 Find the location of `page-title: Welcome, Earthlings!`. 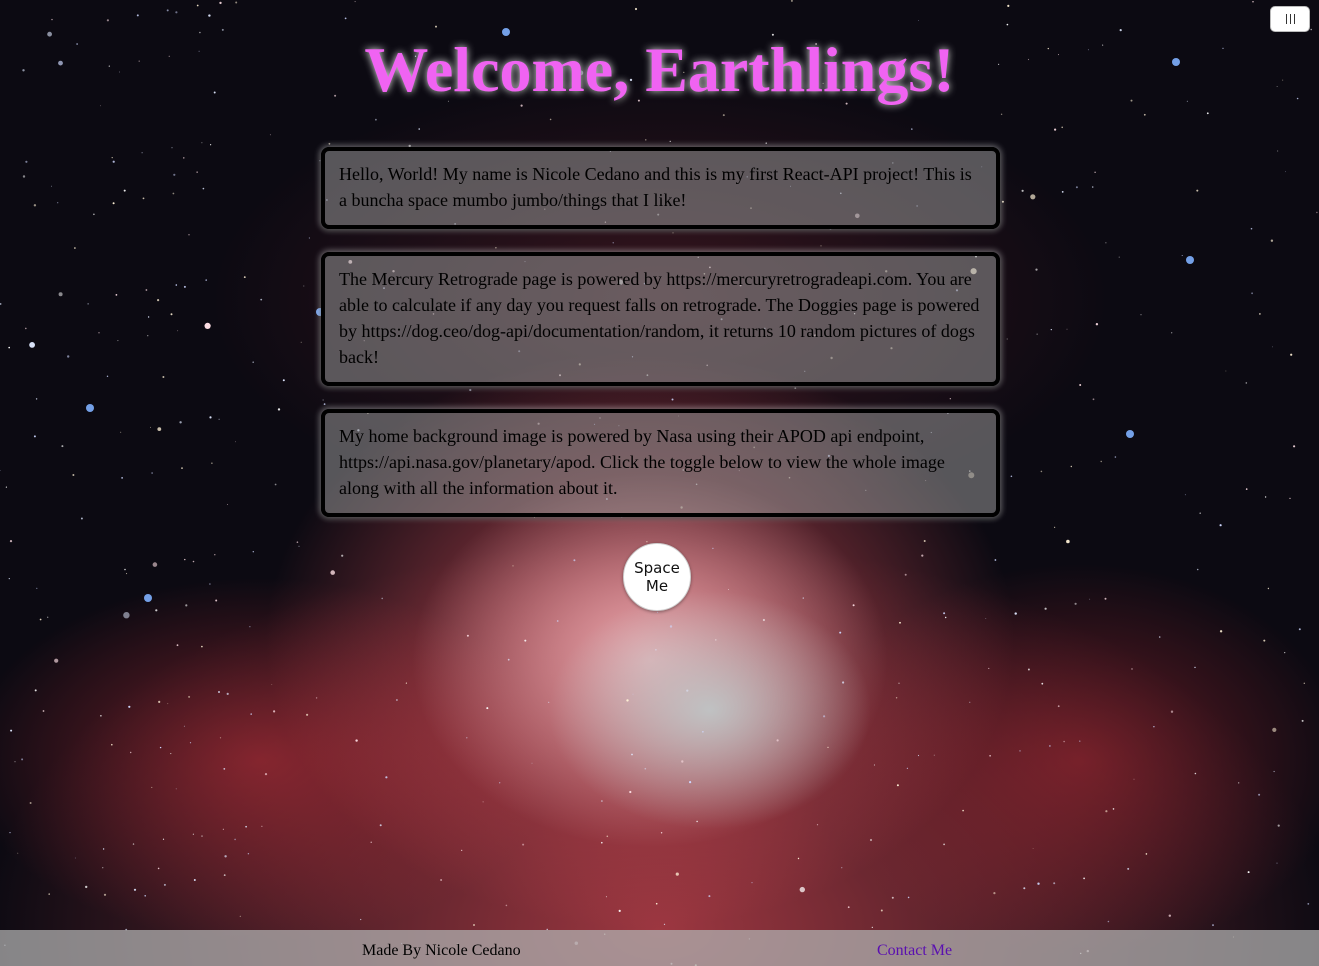

page-title: Welcome, Earthlings! is located at coordinates (659, 69).